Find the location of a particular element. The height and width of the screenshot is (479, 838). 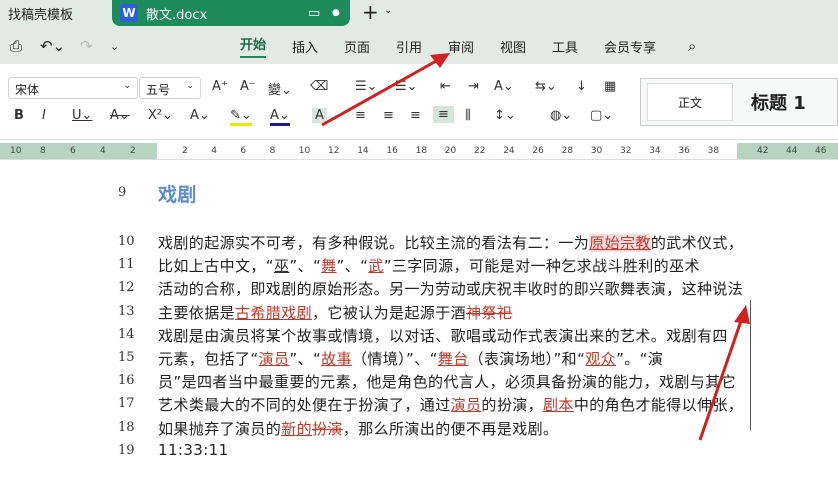

size-value: 五号 is located at coordinates (158, 90).